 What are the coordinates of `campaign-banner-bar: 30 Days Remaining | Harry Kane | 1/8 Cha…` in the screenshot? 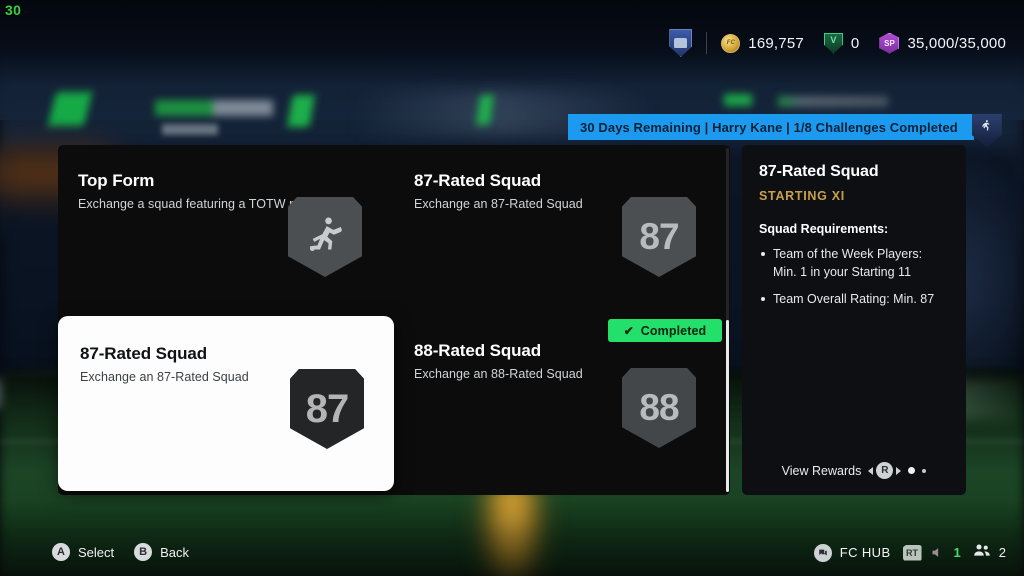 It's located at (771, 127).